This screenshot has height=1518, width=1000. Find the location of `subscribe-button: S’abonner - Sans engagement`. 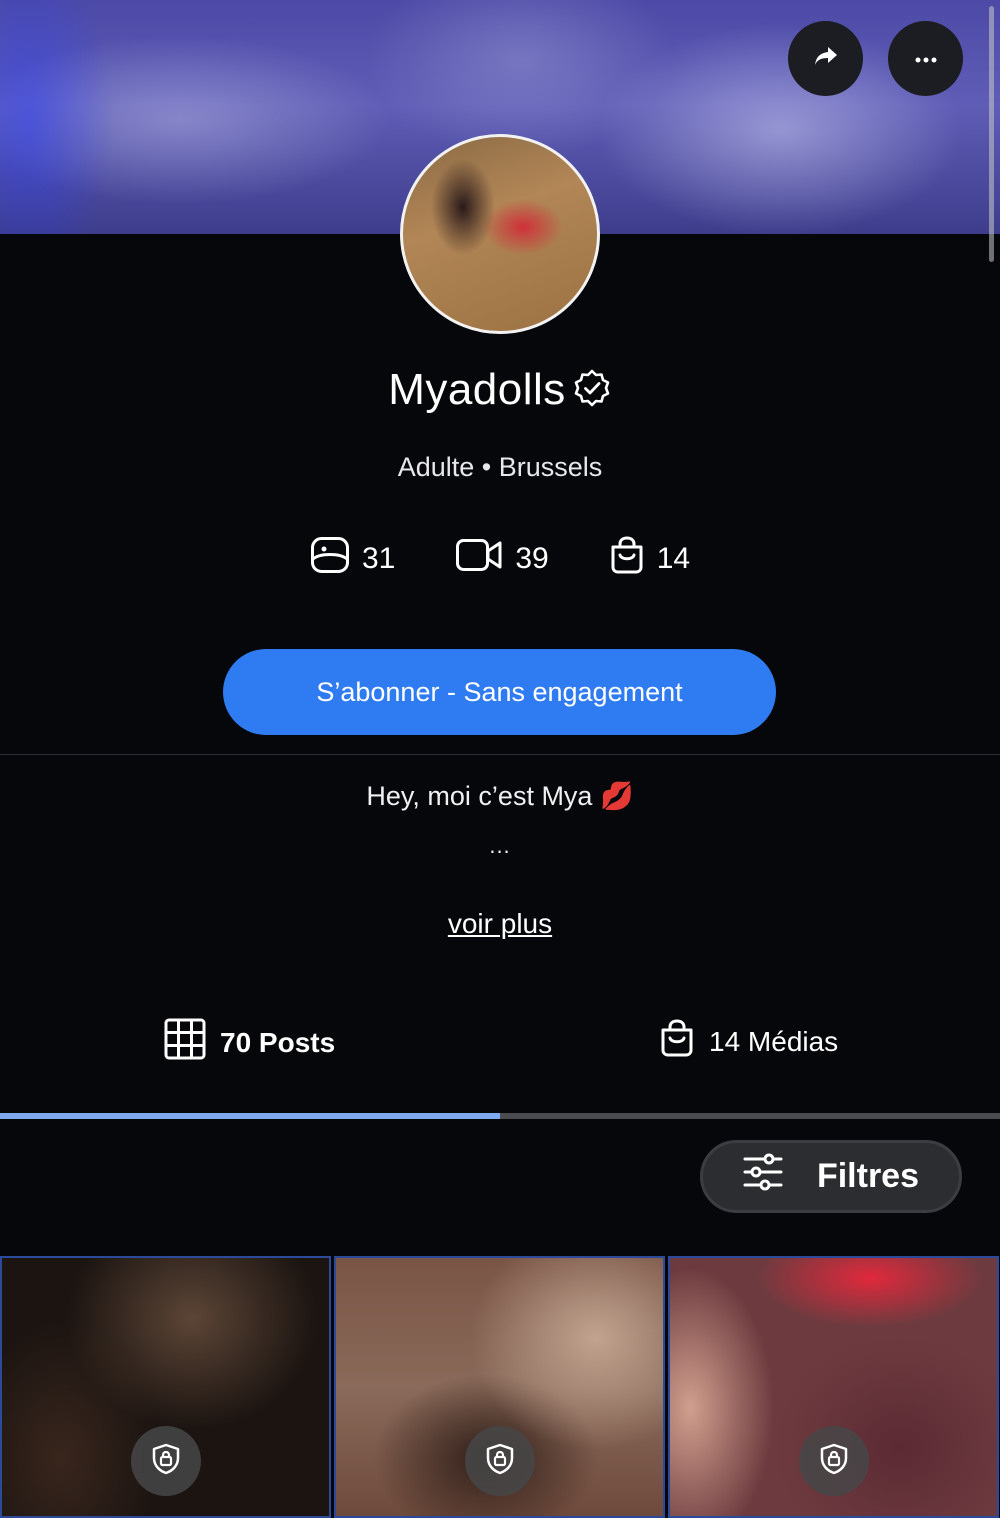

subscribe-button: S’abonner - Sans engagement is located at coordinates (499, 692).